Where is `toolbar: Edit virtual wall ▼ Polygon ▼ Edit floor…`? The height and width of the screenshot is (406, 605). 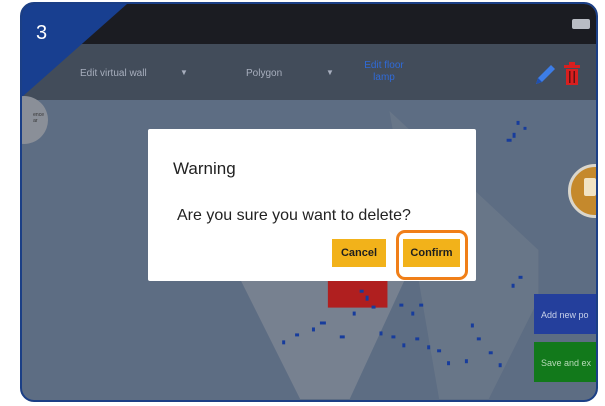 toolbar: Edit virtual wall ▼ Polygon ▼ Edit floor… is located at coordinates (309, 72).